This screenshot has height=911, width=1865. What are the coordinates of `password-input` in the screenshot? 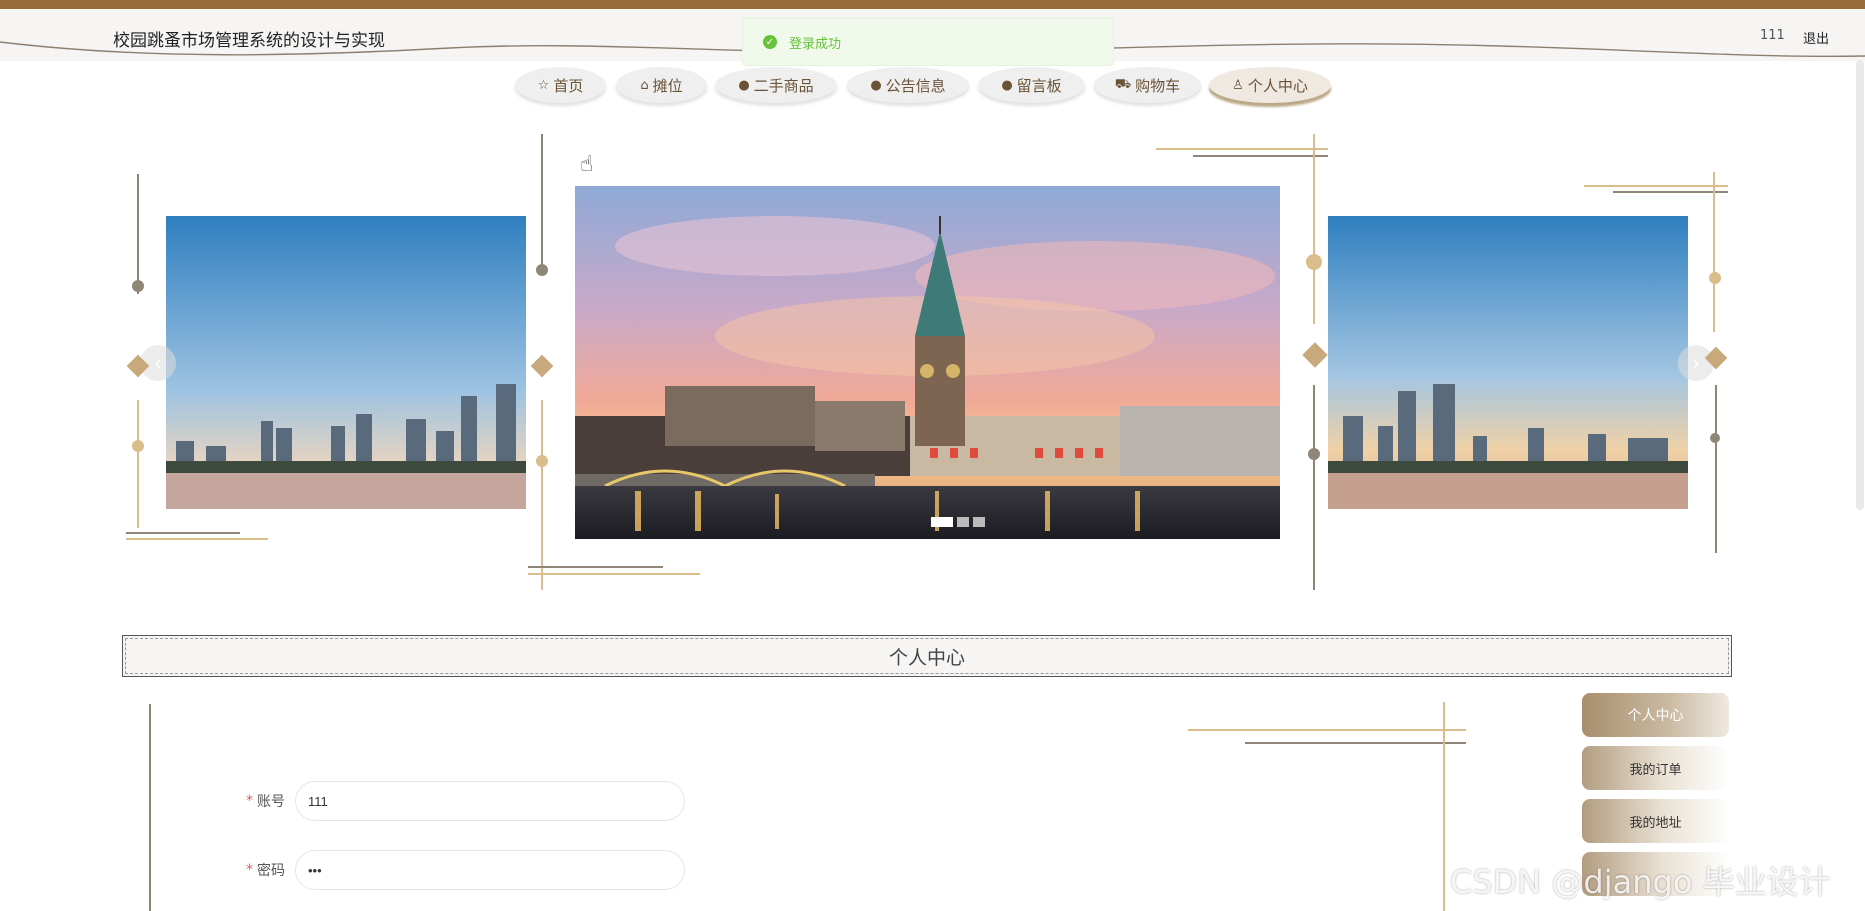 It's located at (490, 870).